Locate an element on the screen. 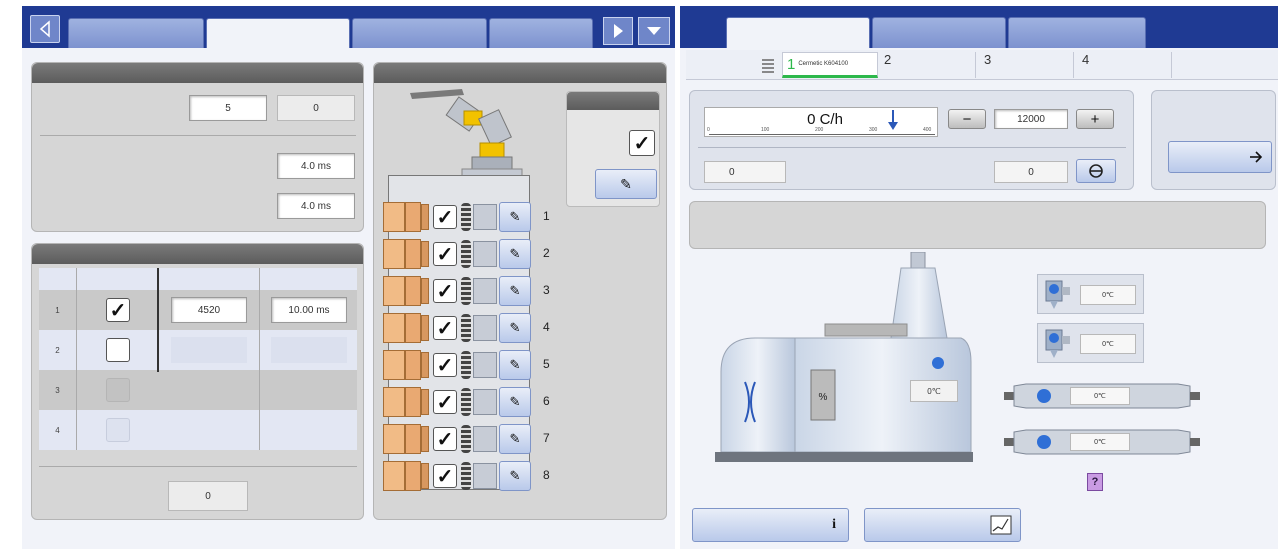  play-right-icon is located at coordinates (618, 31).